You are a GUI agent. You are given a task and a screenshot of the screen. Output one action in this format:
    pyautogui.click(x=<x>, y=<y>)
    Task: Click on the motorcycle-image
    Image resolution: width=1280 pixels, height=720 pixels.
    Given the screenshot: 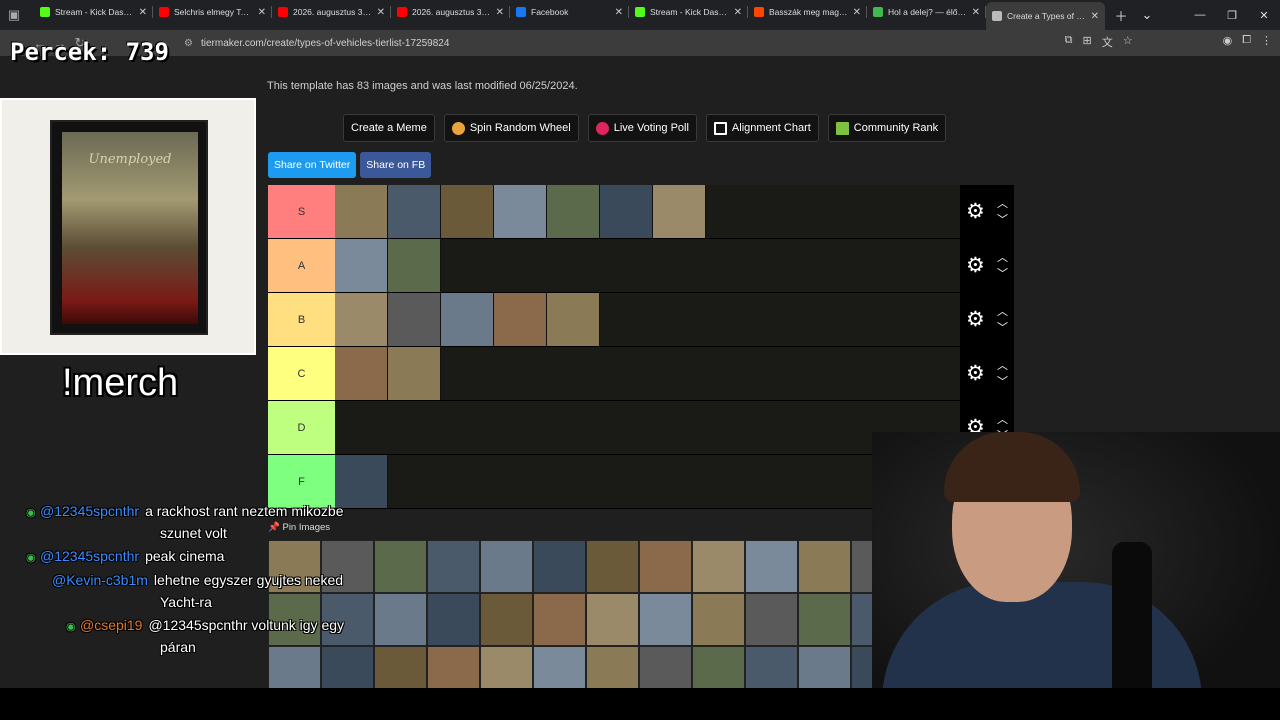 What is the action you would take?
    pyautogui.click(x=414, y=211)
    